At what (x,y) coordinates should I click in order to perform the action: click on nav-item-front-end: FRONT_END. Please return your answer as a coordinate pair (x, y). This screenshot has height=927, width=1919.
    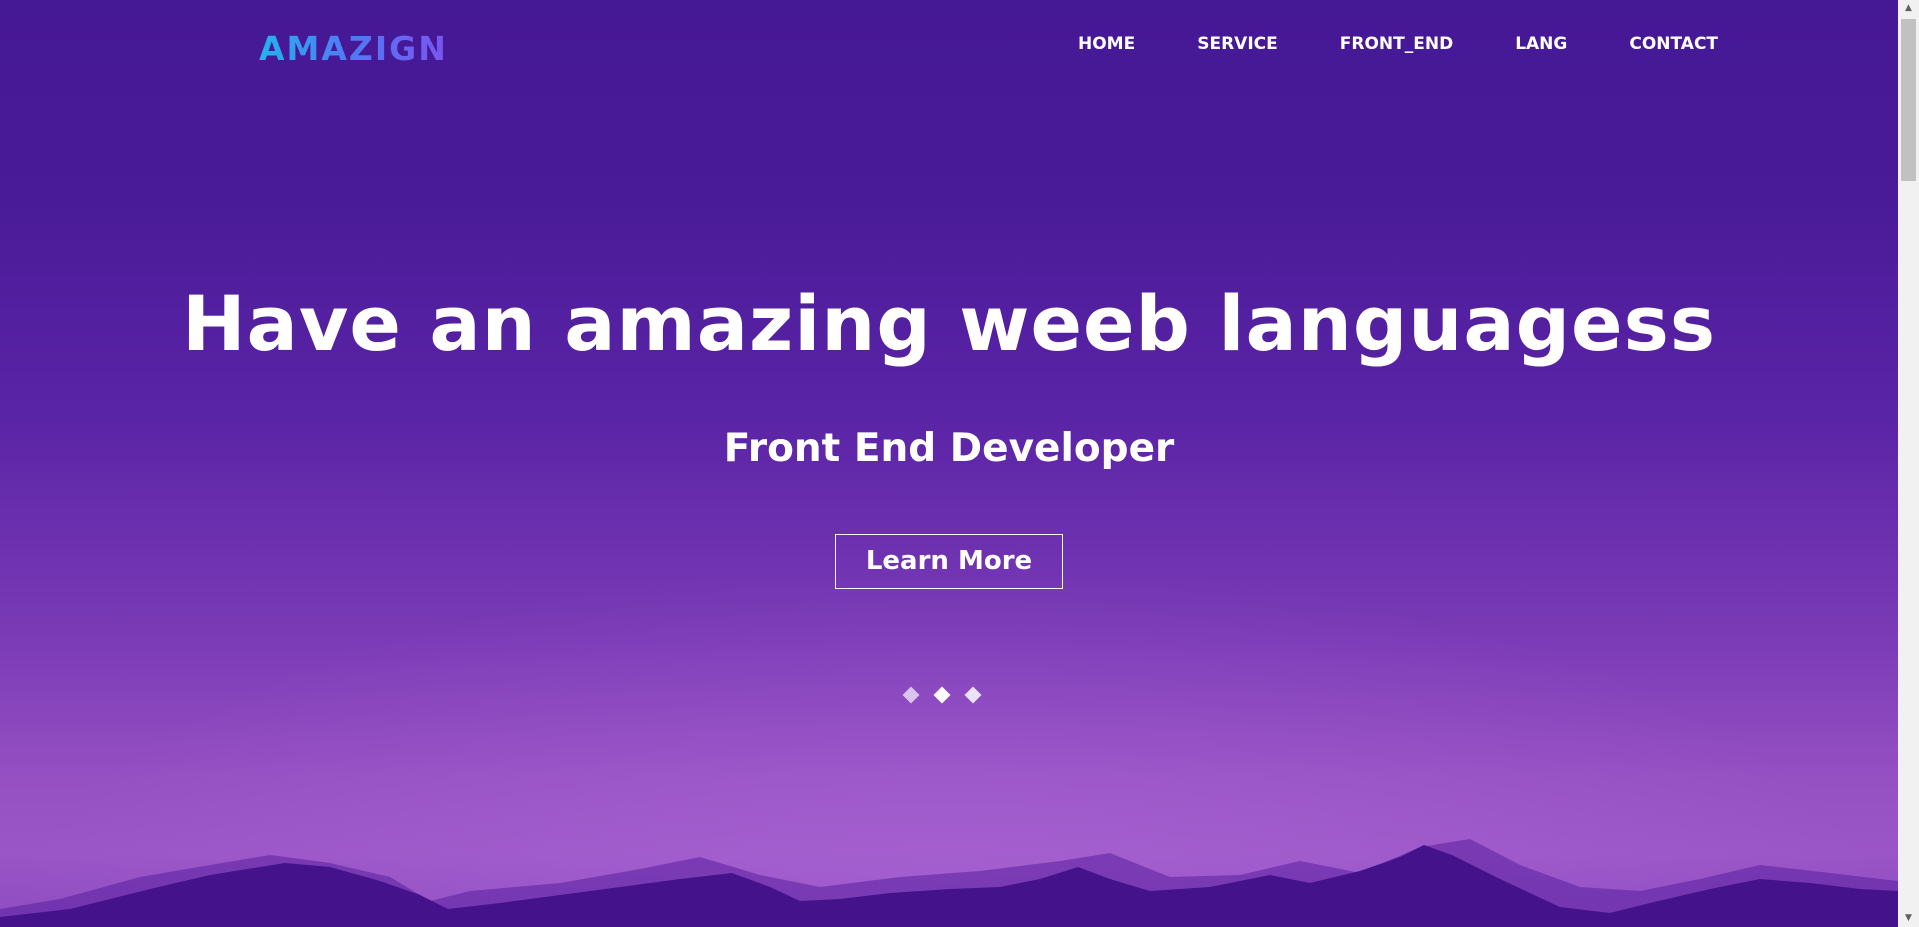
    Looking at the image, I should click on (1396, 44).